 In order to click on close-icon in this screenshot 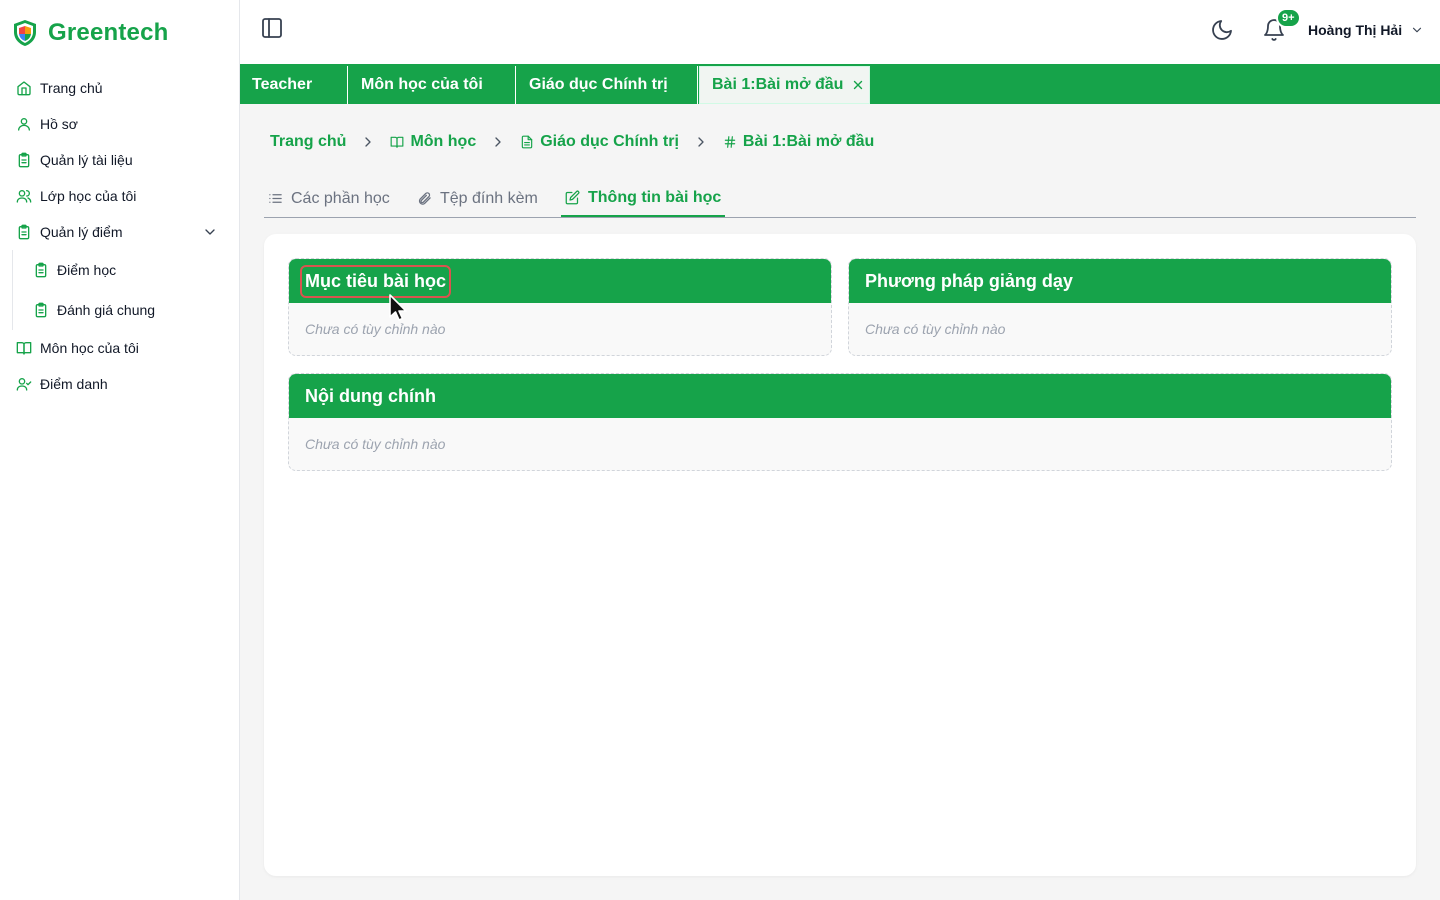, I will do `click(858, 85)`.